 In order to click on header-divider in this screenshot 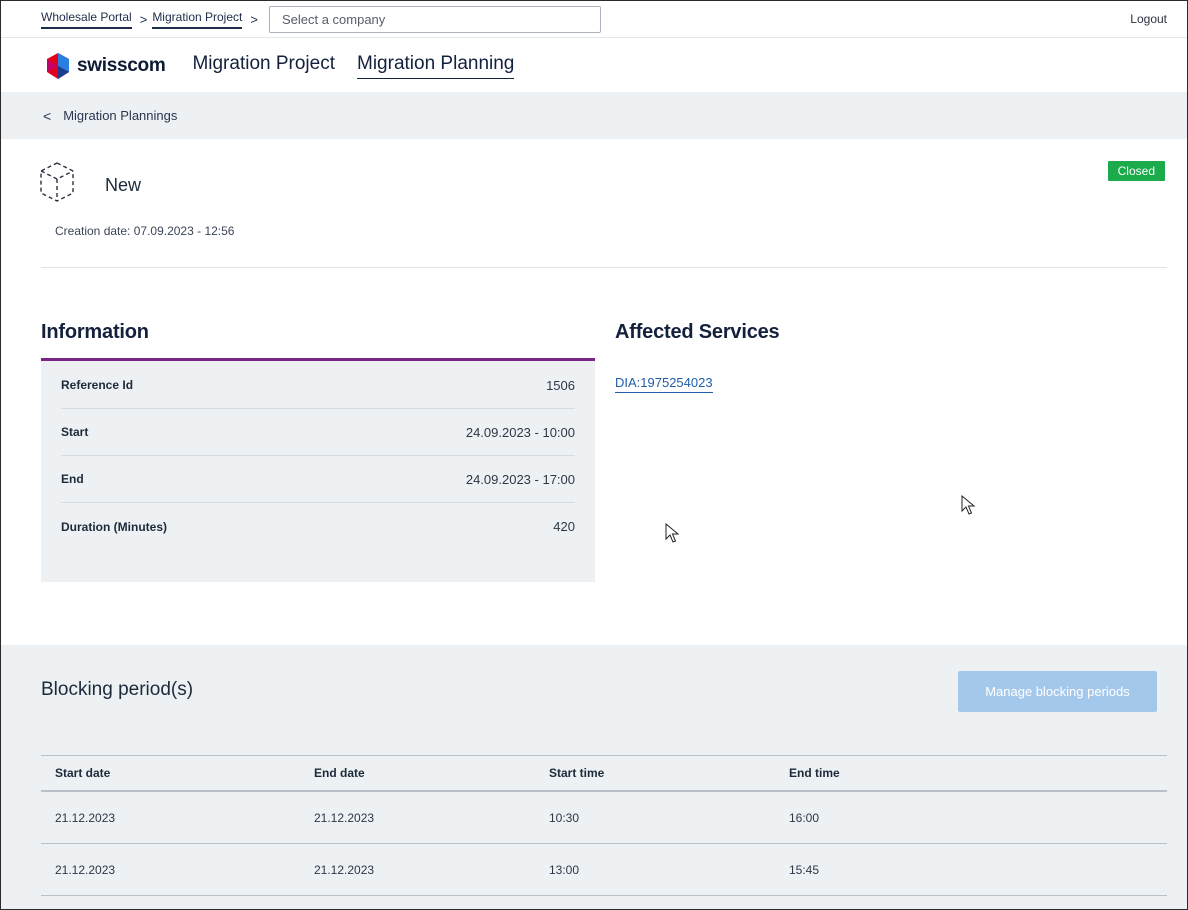, I will do `click(604, 267)`.